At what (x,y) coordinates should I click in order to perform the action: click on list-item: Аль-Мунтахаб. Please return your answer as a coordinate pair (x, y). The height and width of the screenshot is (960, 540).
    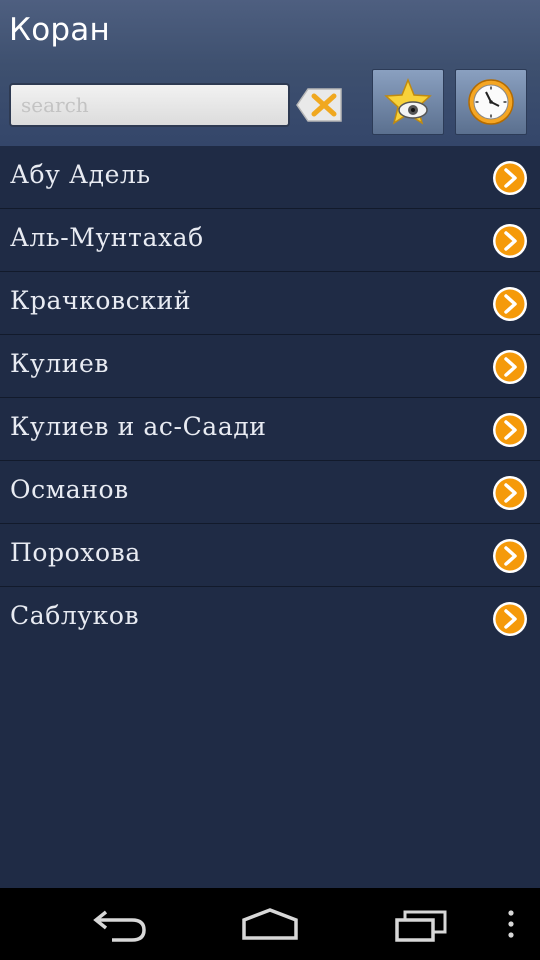
    Looking at the image, I should click on (270, 240).